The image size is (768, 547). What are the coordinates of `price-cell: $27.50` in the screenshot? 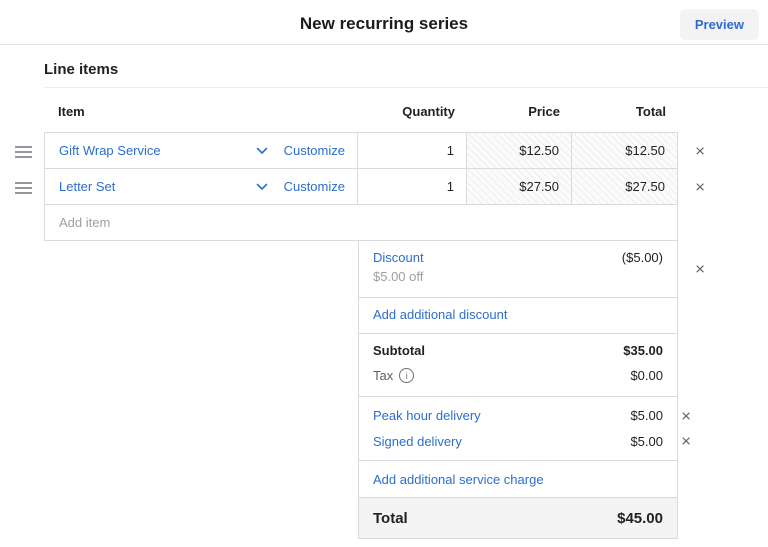 It's located at (518, 186).